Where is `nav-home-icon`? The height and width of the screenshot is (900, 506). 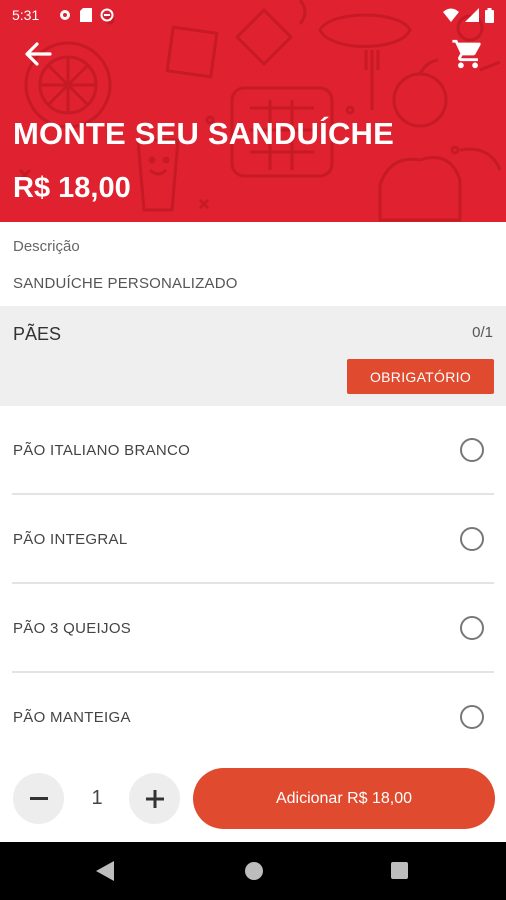
nav-home-icon is located at coordinates (254, 871).